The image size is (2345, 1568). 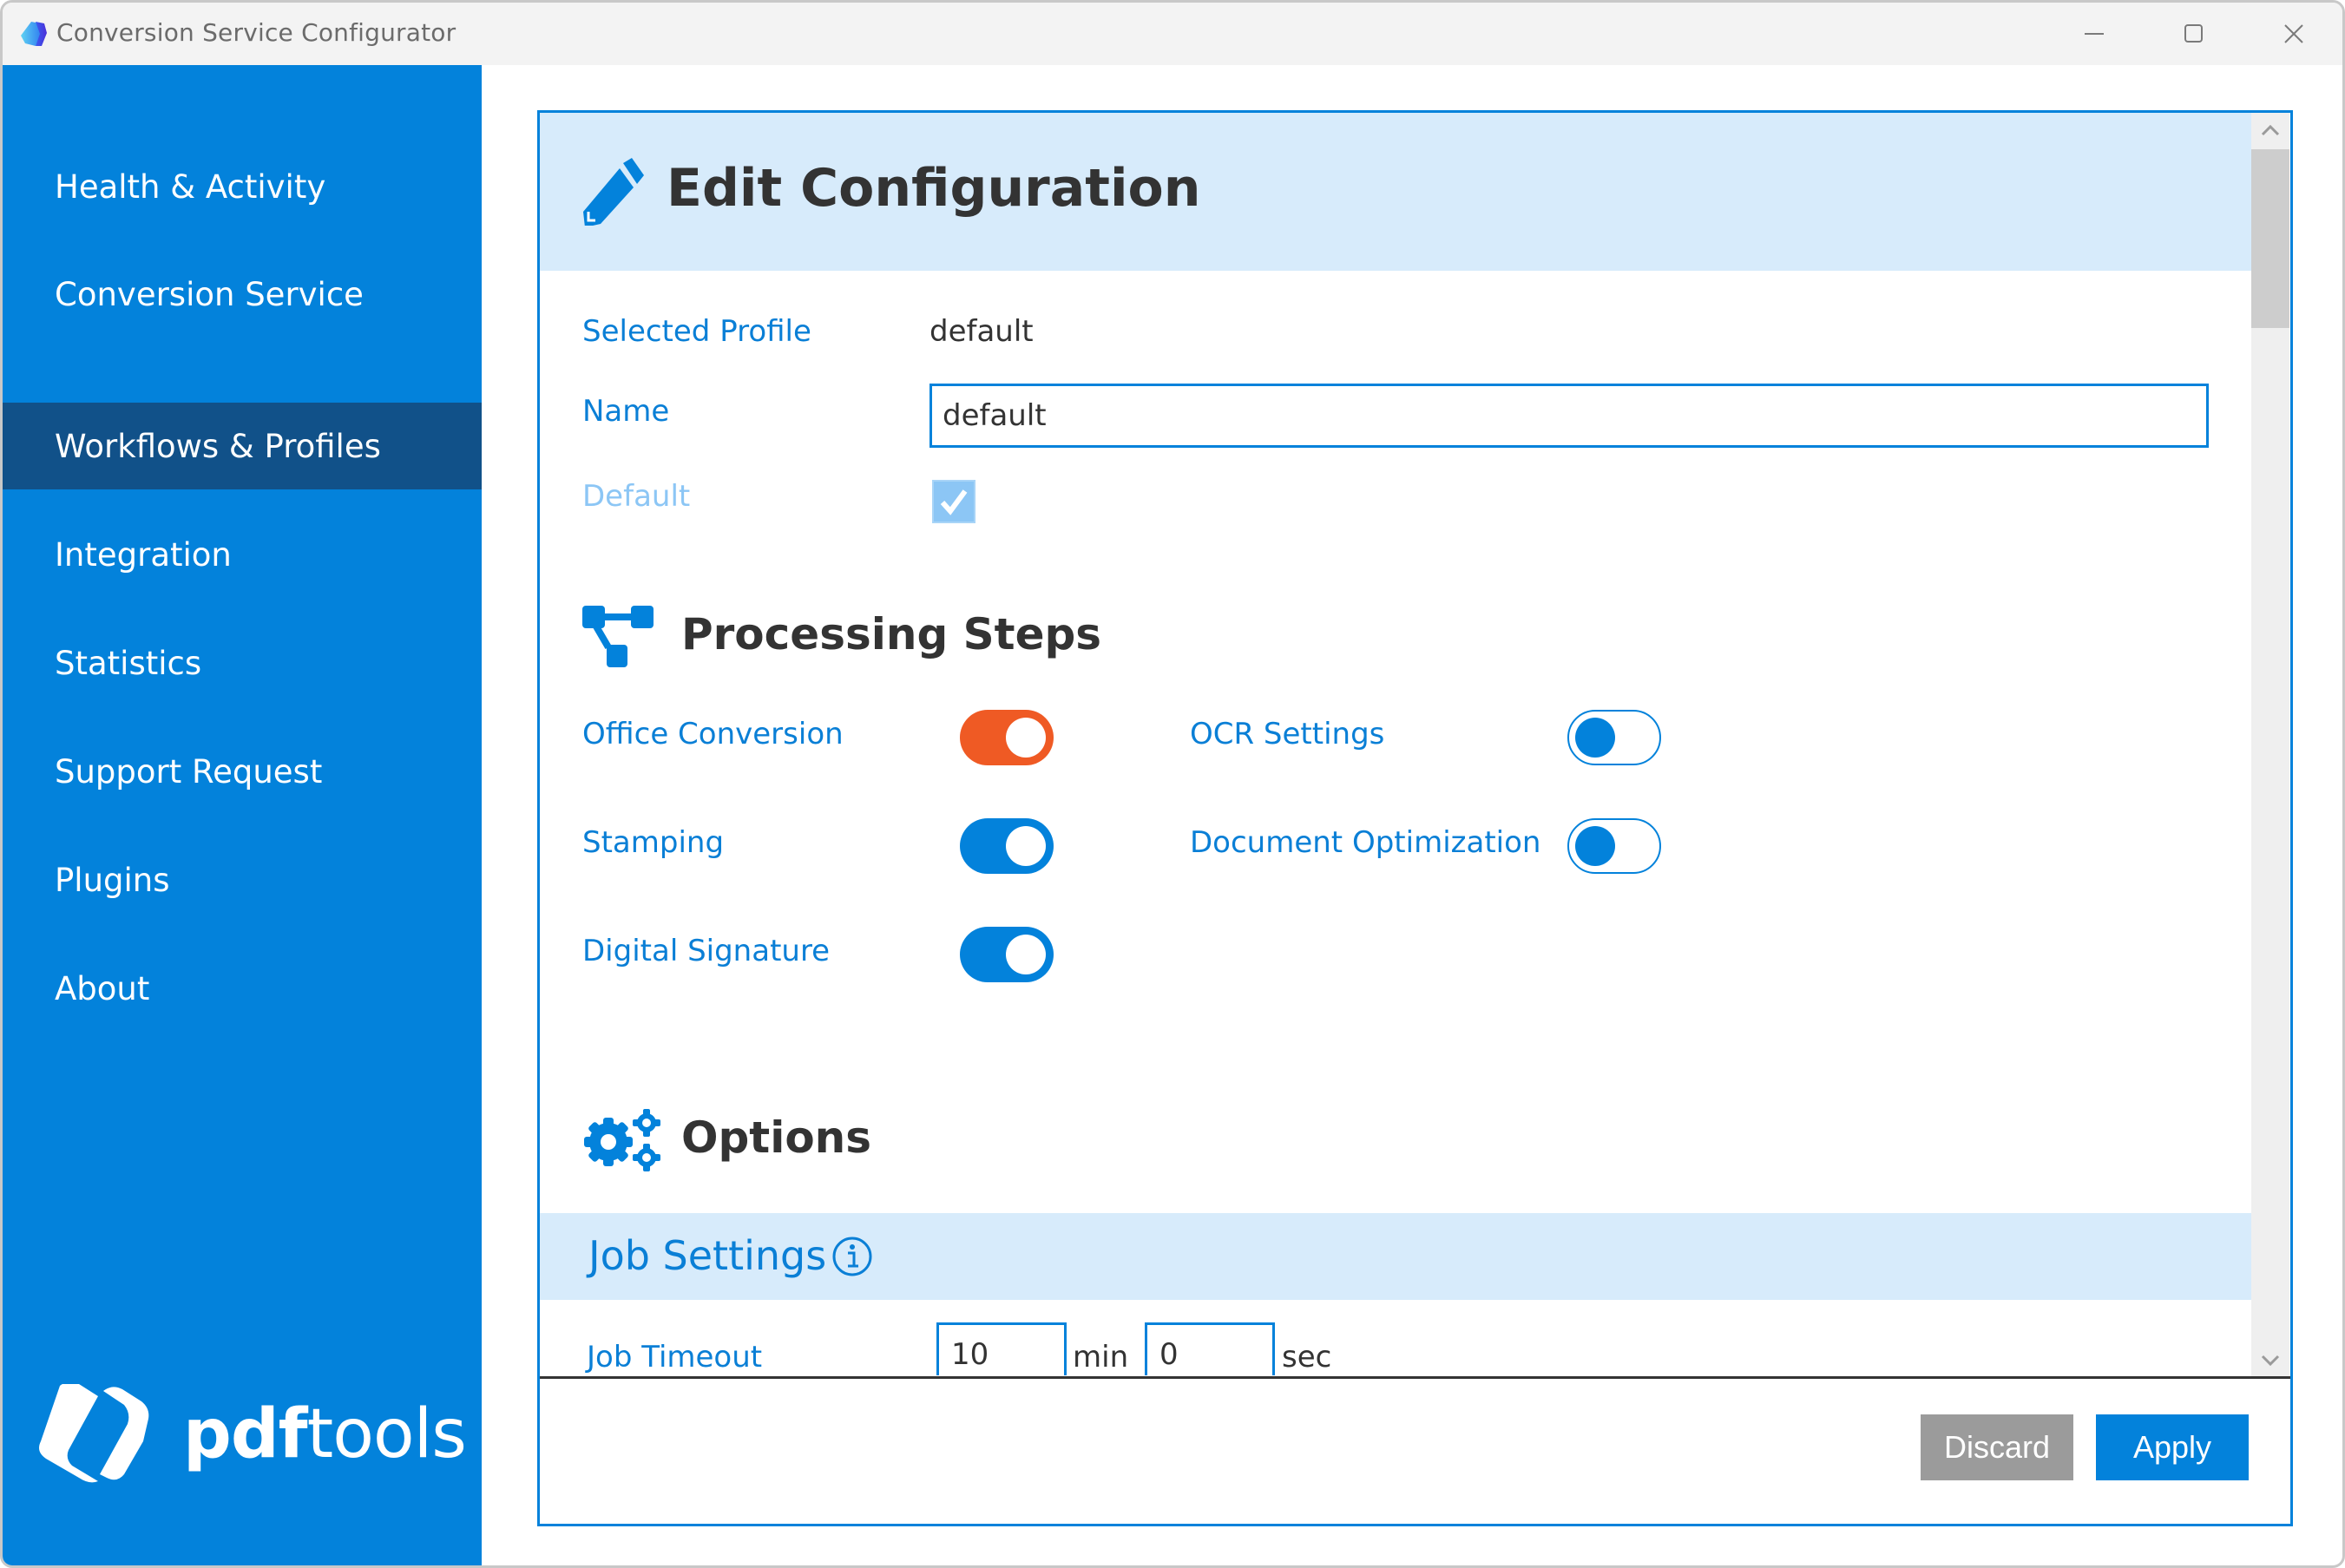 What do you see at coordinates (618, 636) in the screenshot?
I see `workflow-icon` at bounding box center [618, 636].